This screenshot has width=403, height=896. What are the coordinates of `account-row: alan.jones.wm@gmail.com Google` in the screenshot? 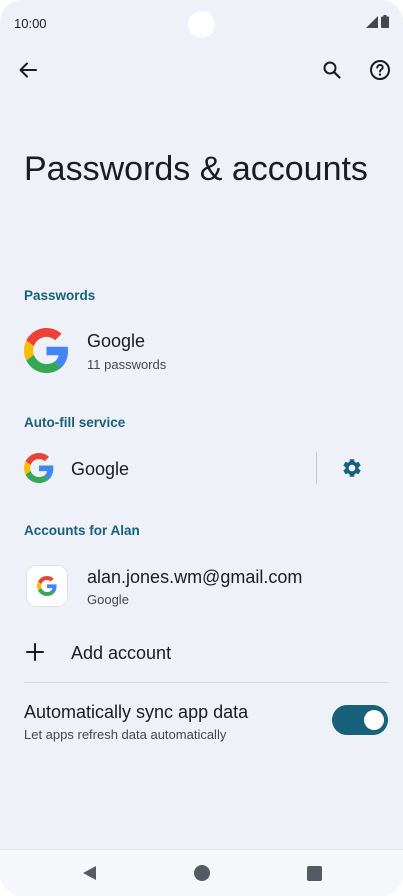 It's located at (201, 586).